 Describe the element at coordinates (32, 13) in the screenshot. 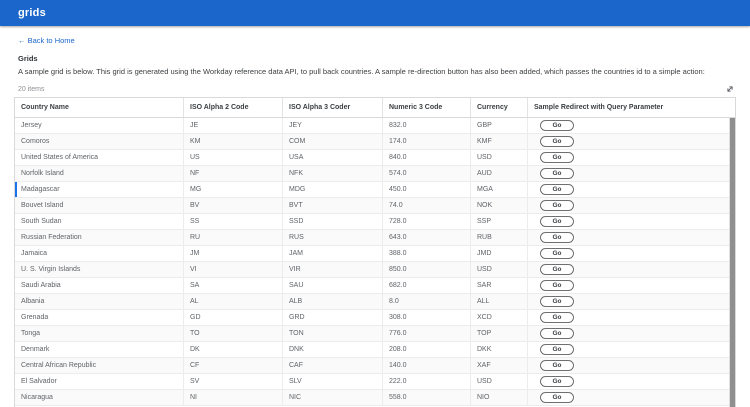

I see `app-bar-title: grids` at that location.